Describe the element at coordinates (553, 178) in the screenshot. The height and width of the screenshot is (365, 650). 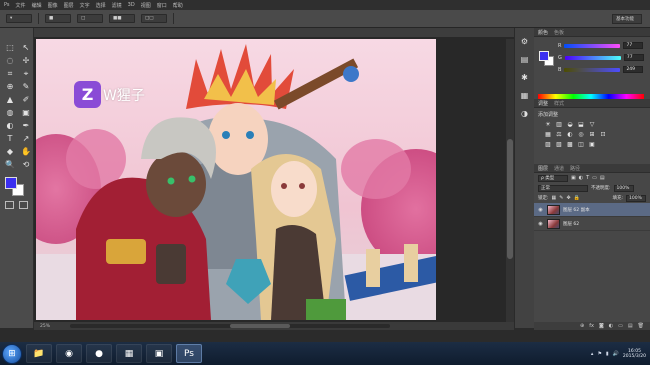
I see `layer-filter-select: ρ 类型` at that location.